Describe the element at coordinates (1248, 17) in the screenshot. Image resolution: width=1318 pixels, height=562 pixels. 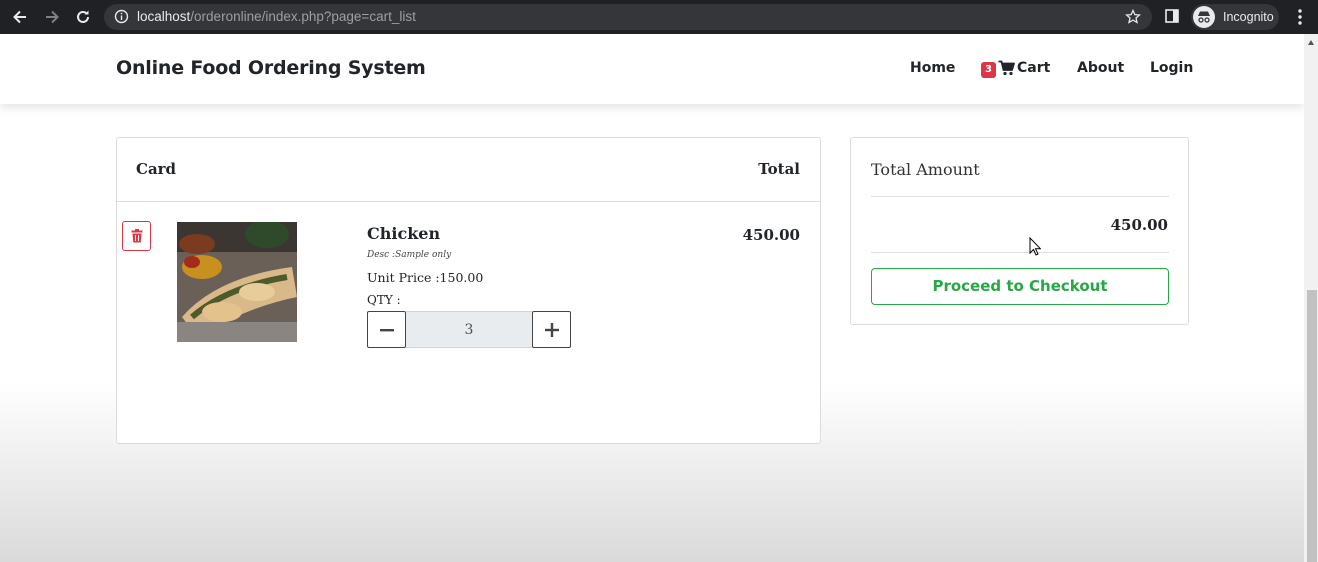
I see `incognito-label: Incognito` at that location.